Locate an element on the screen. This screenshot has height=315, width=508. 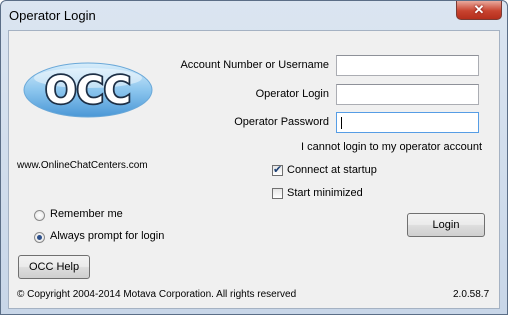
text-caret is located at coordinates (341, 123).